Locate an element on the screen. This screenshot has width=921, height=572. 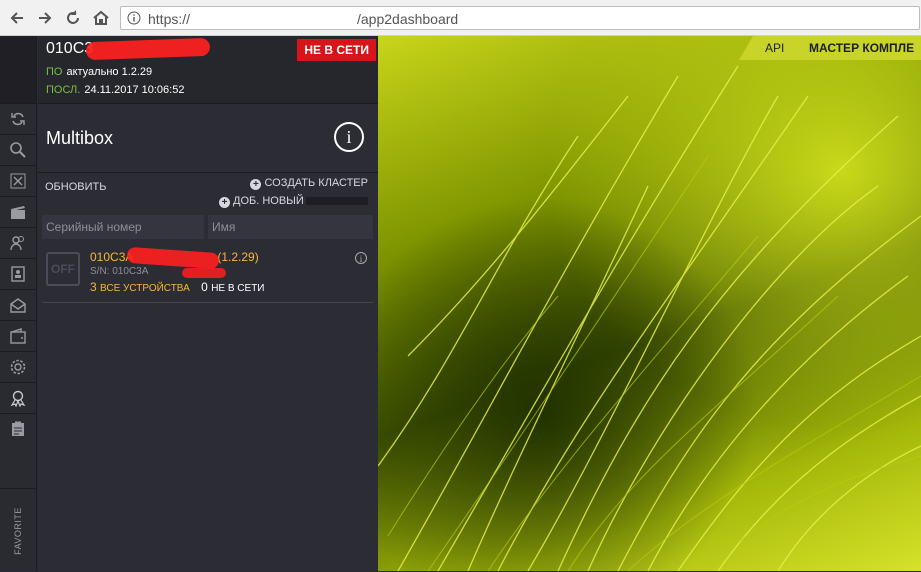
create-cluster-button: + СОЗДАТЬ КЛАСТЕР is located at coordinates (309, 183).